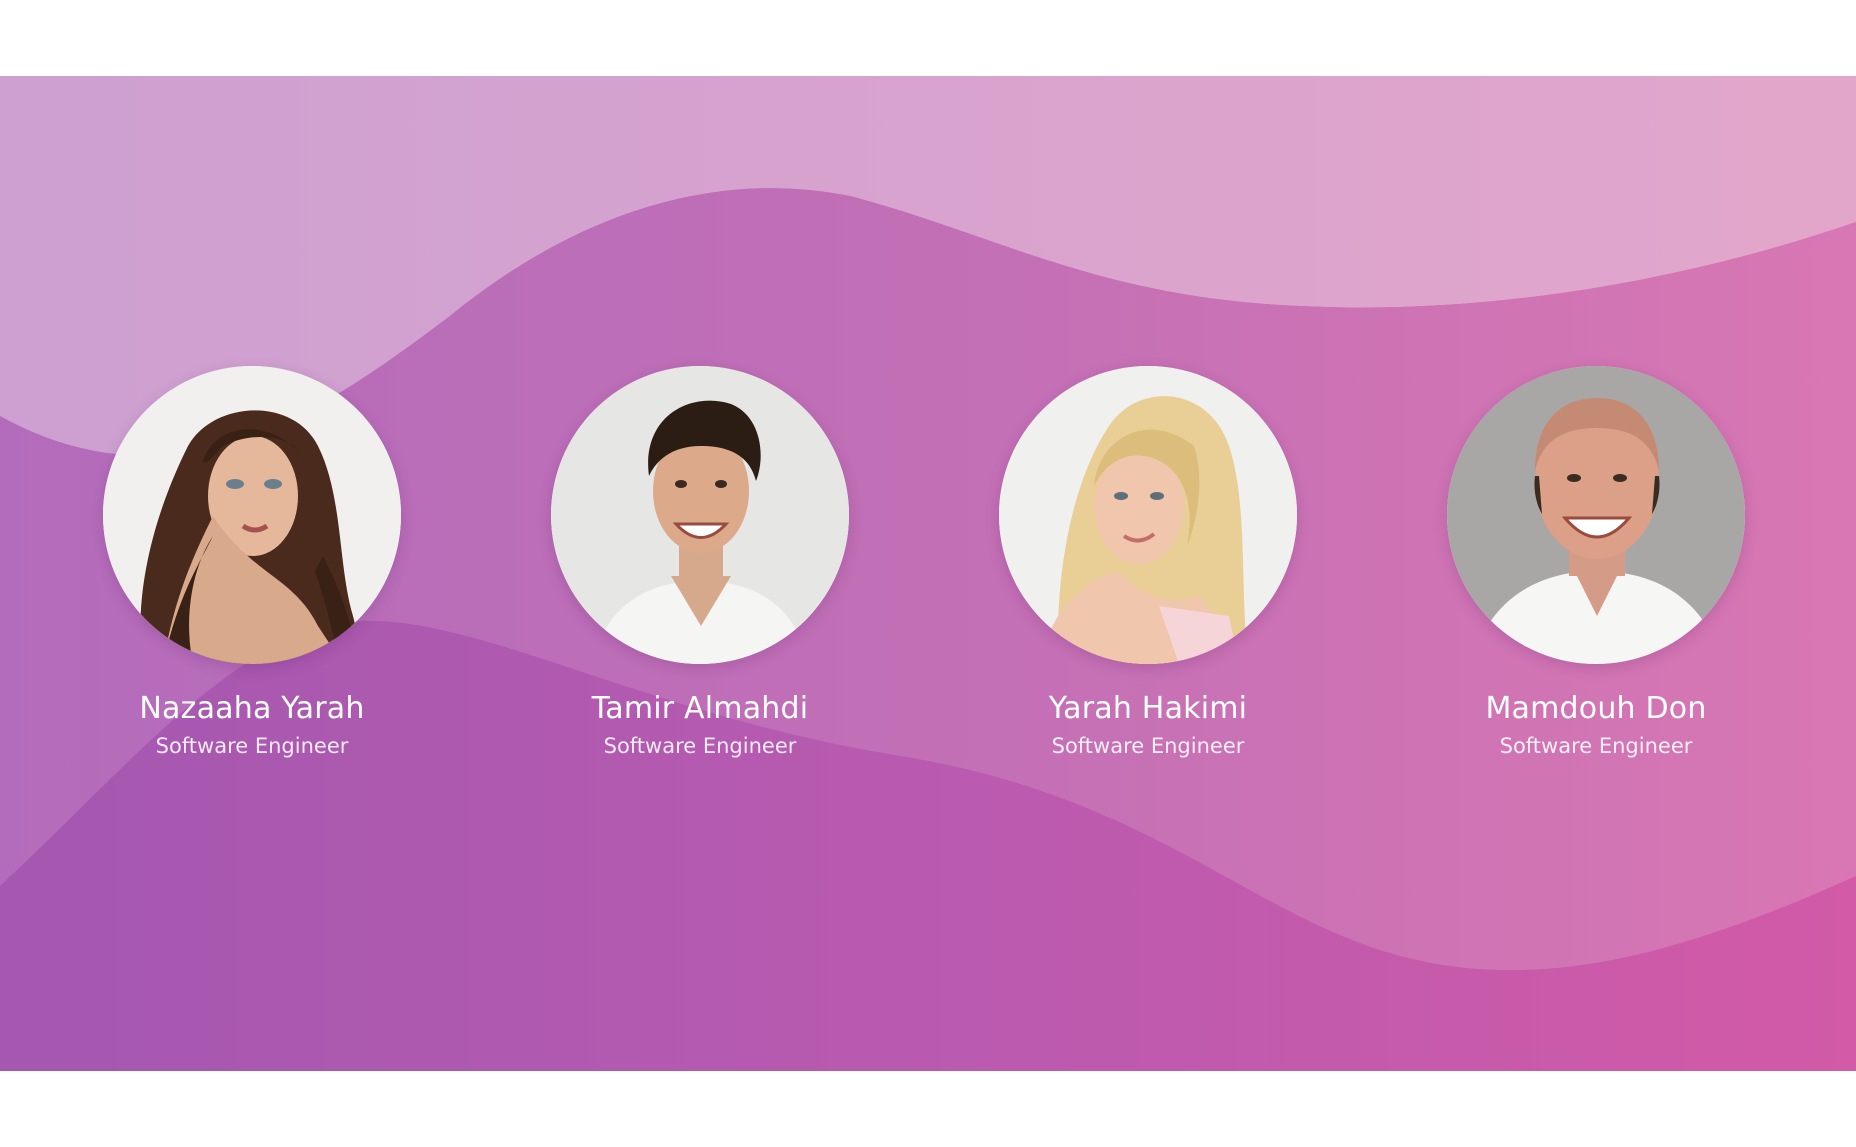 The width and height of the screenshot is (1856, 1147). I want to click on team-member-card: Mamdouh Don Software Engineer, so click(1596, 563).